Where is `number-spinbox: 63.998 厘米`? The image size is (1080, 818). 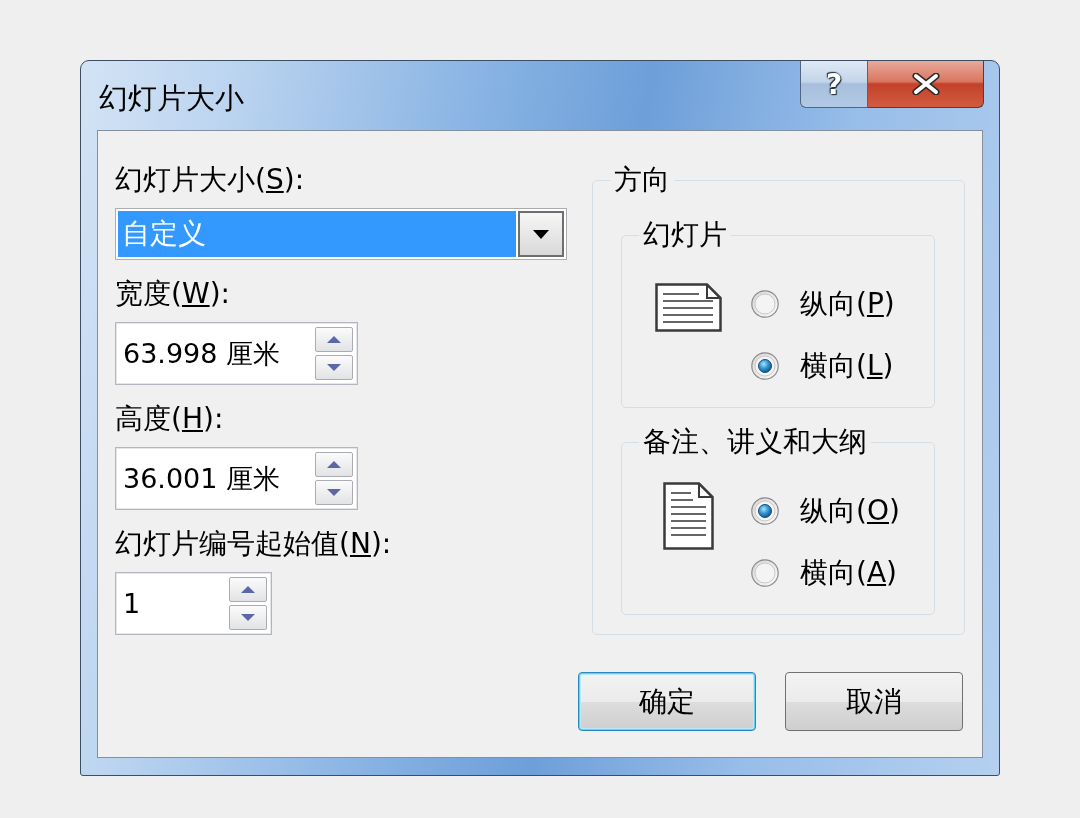
number-spinbox: 63.998 厘米 is located at coordinates (236, 353).